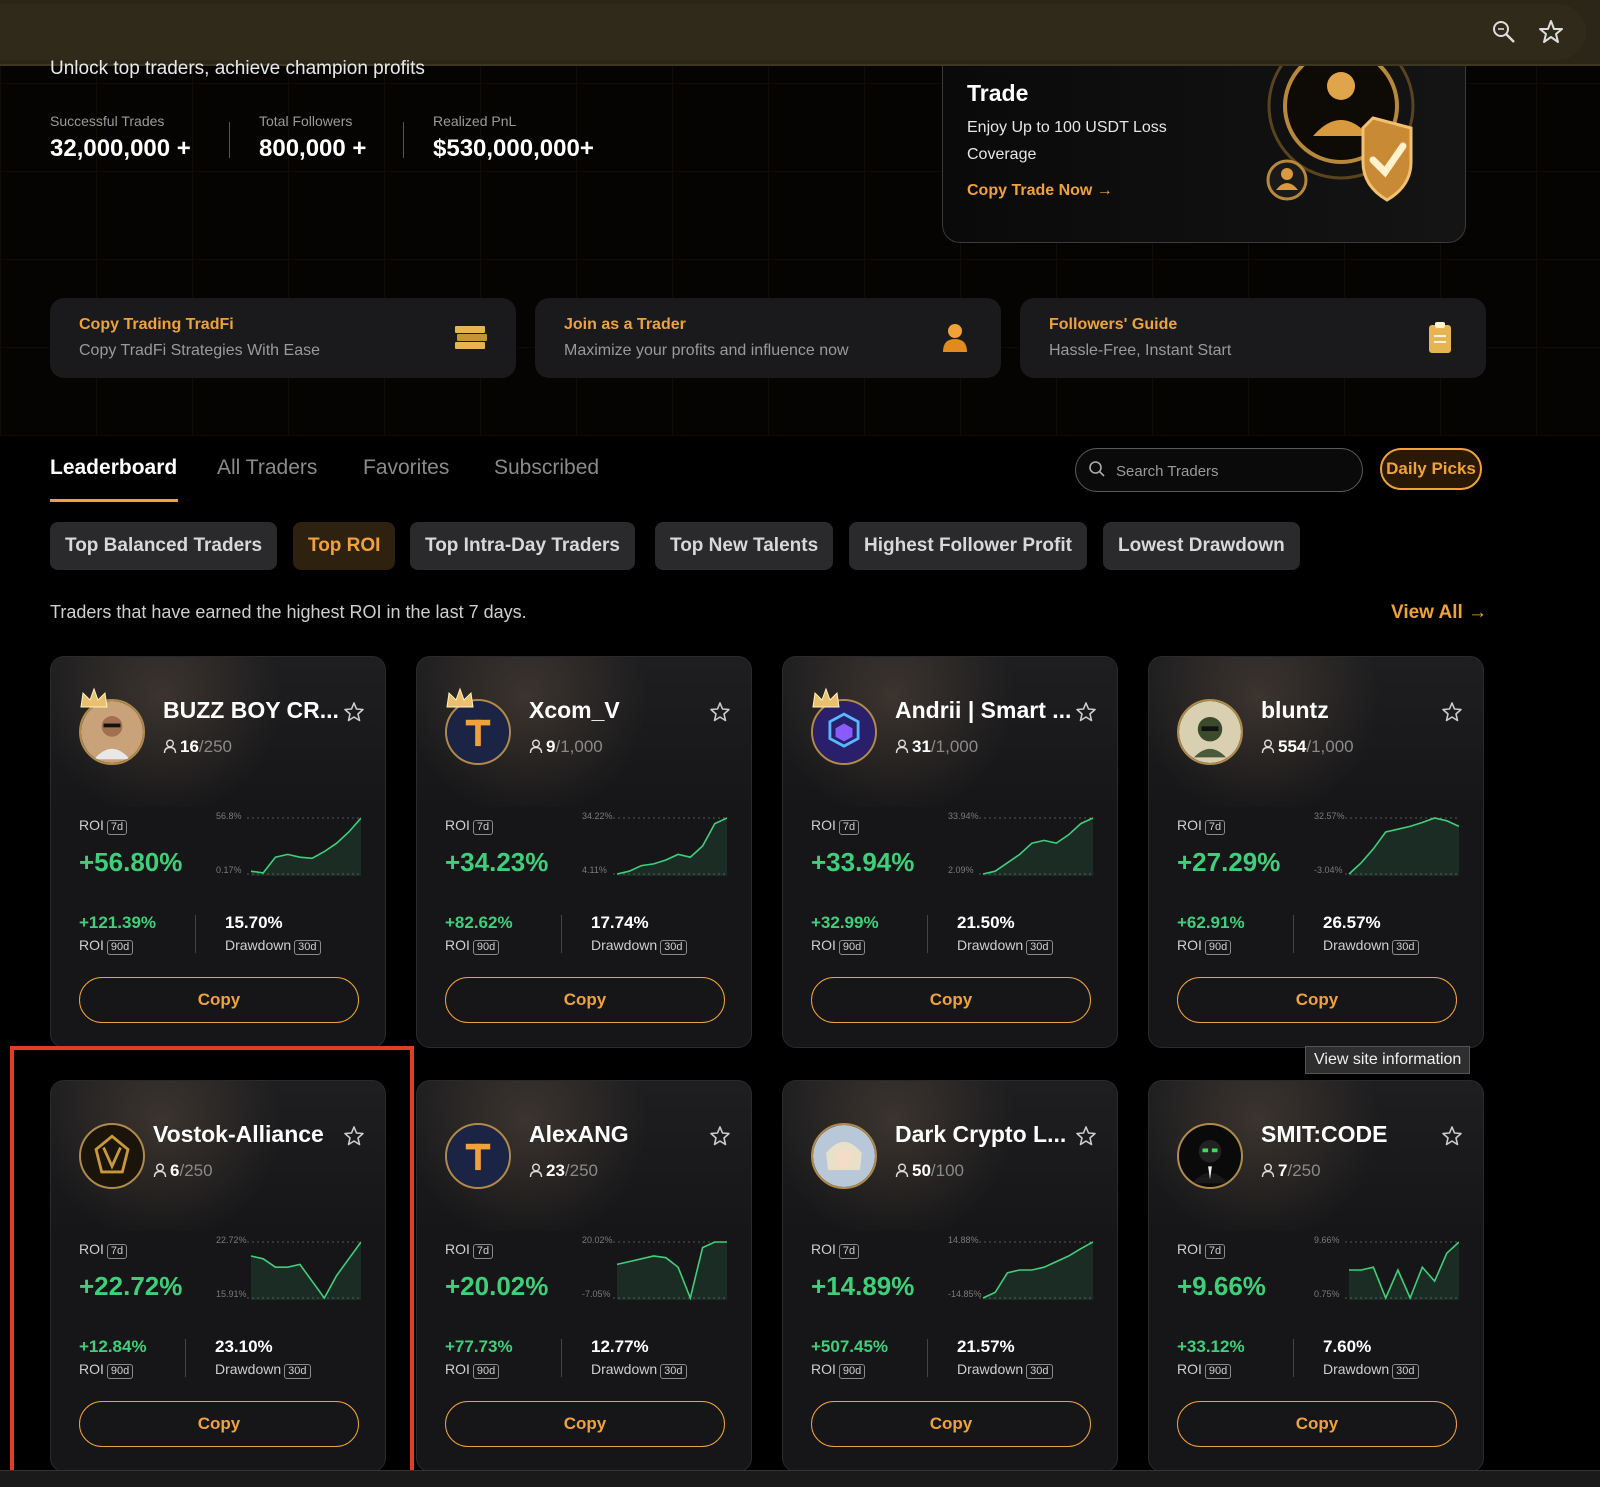  Describe the element at coordinates (1005, 946) in the screenshot. I see `drawdown-label: Drawdown 30d` at that location.